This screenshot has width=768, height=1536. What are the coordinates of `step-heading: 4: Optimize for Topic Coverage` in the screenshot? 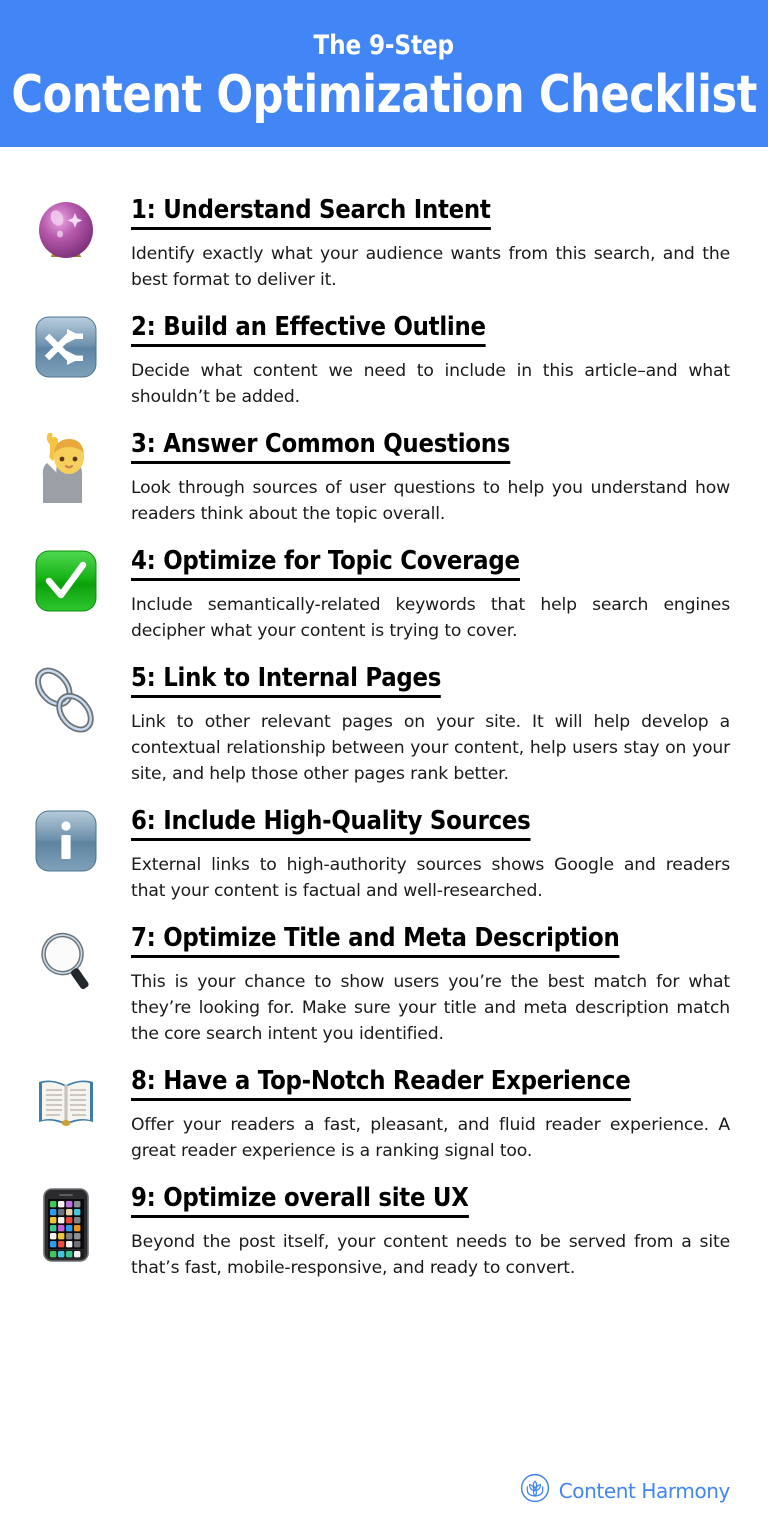 It's located at (325, 563).